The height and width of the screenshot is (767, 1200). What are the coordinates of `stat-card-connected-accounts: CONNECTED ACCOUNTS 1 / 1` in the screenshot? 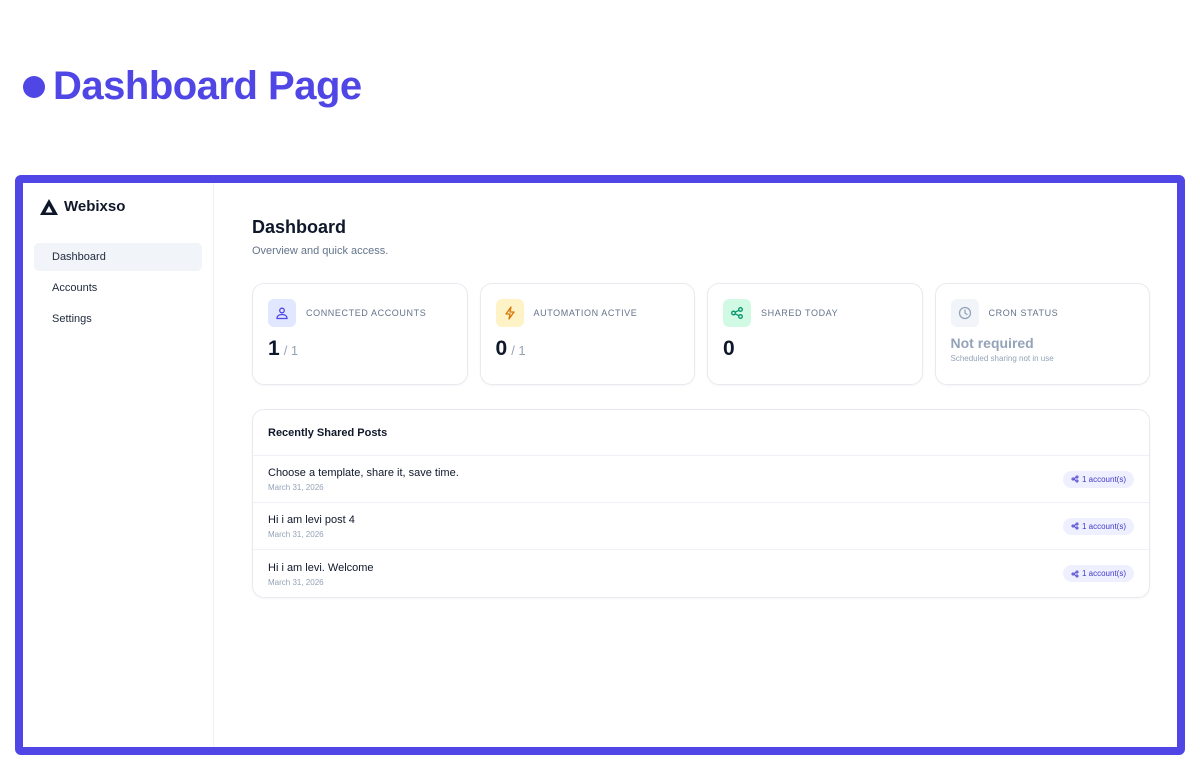 It's located at (360, 334).